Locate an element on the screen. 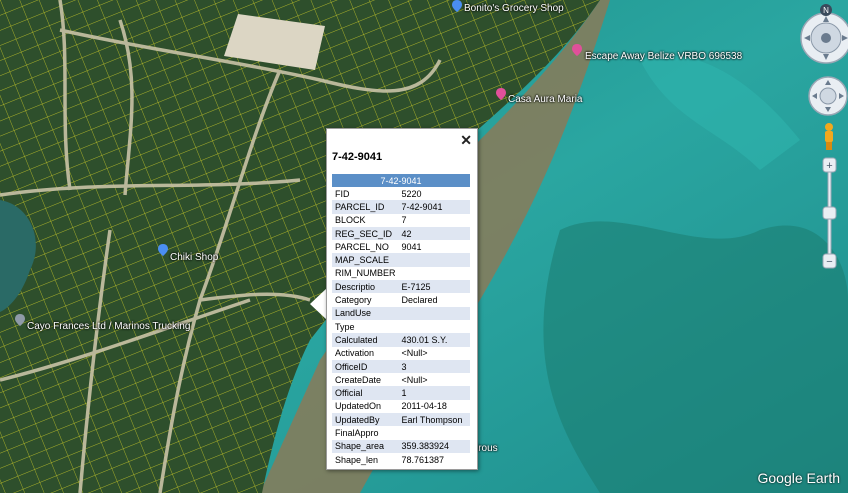 Image resolution: width=848 pixels, height=493 pixels. attribute-row: REG_SEC_ID 42 is located at coordinates (401, 233).